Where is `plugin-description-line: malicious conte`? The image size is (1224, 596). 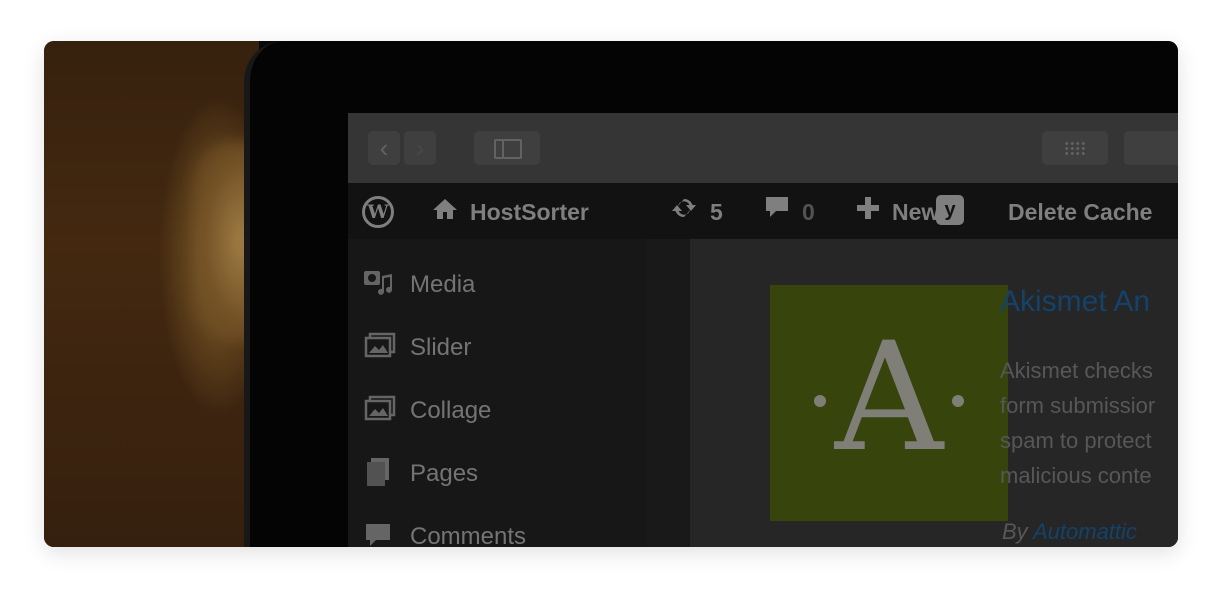
plugin-description-line: malicious conte is located at coordinates (1076, 475).